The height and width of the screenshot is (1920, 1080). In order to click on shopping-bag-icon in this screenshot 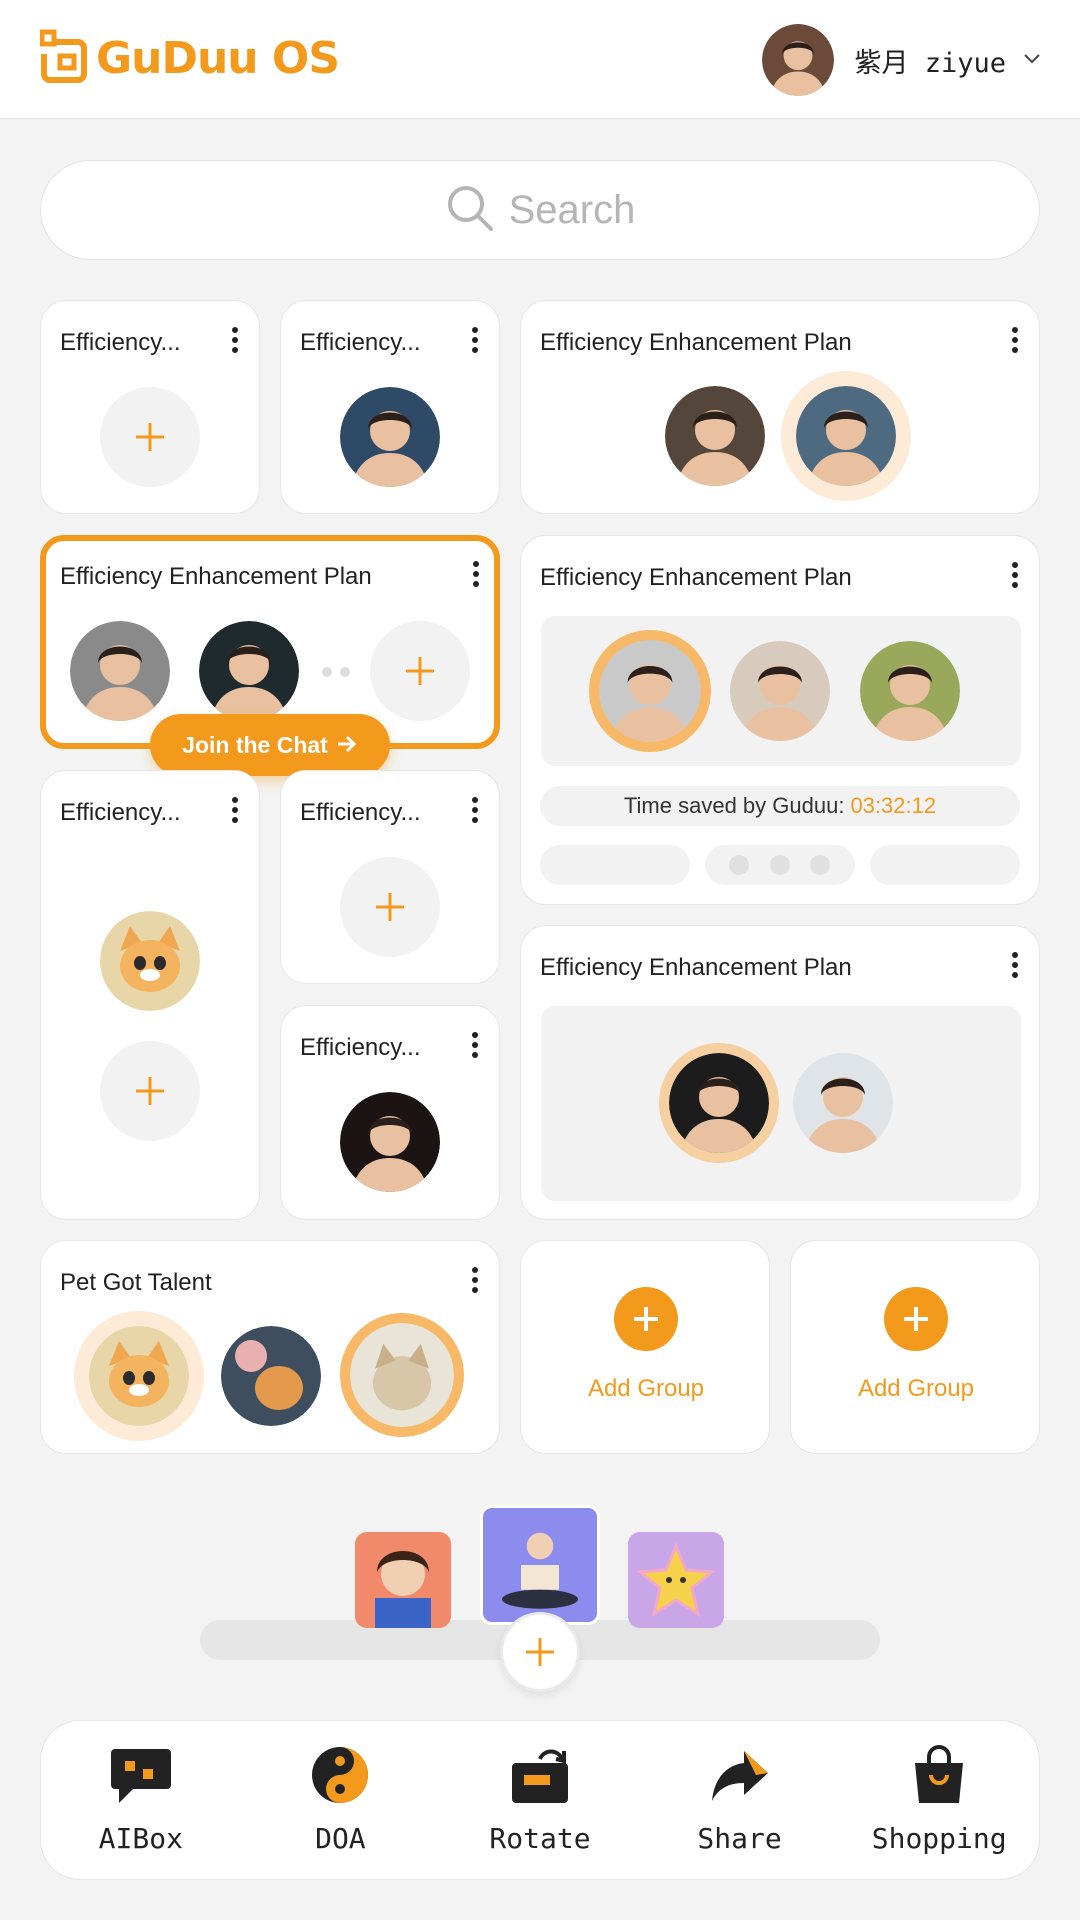, I will do `click(939, 1777)`.